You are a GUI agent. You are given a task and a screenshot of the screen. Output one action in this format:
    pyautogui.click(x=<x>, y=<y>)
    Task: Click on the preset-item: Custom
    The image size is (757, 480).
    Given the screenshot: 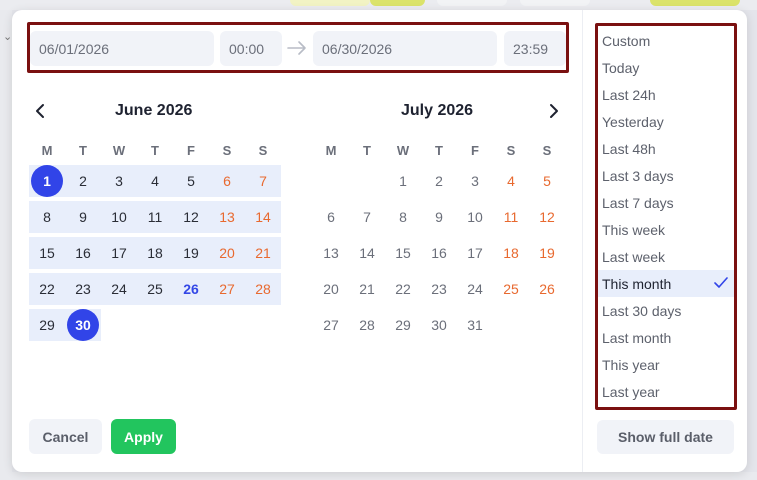 What is the action you would take?
    pyautogui.click(x=666, y=40)
    